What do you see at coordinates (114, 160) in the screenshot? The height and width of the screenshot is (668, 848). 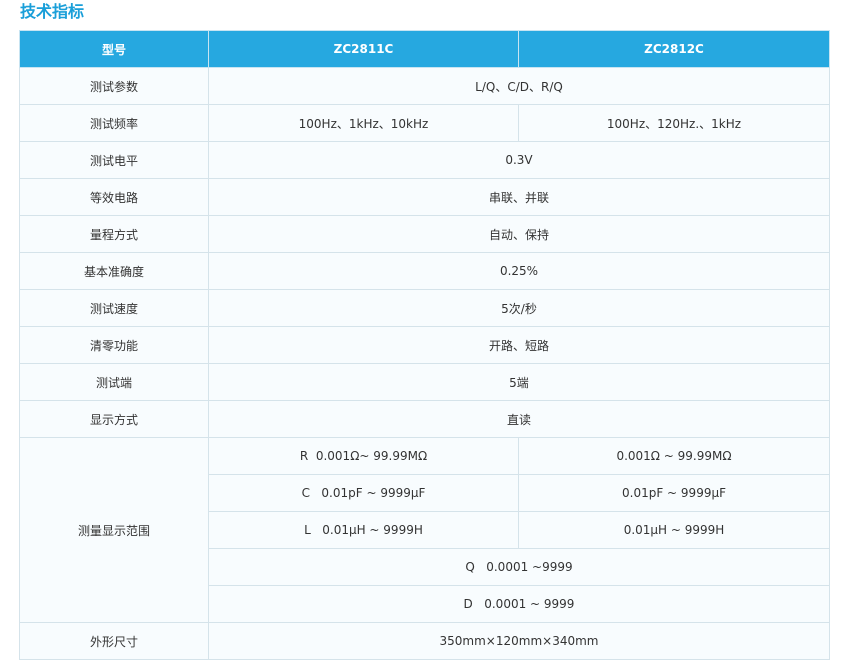 I see `row-label: 测试电平` at bounding box center [114, 160].